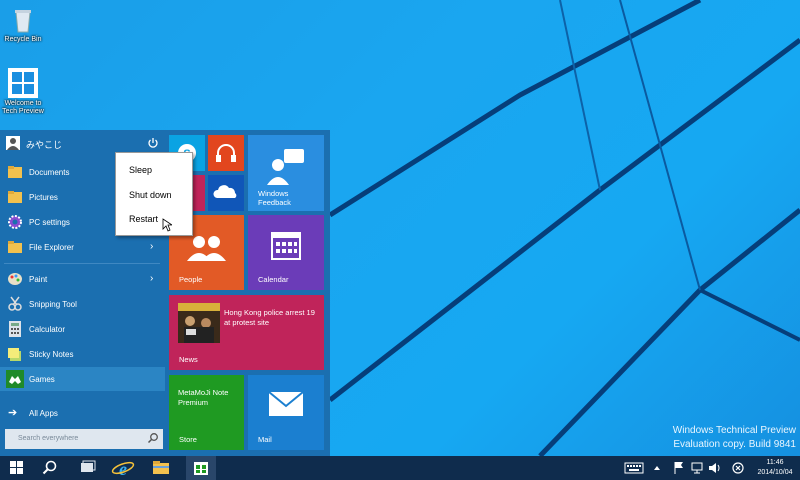 This screenshot has height=480, width=800. Describe the element at coordinates (84, 439) in the screenshot. I see `search-box: Search everywhere` at that location.